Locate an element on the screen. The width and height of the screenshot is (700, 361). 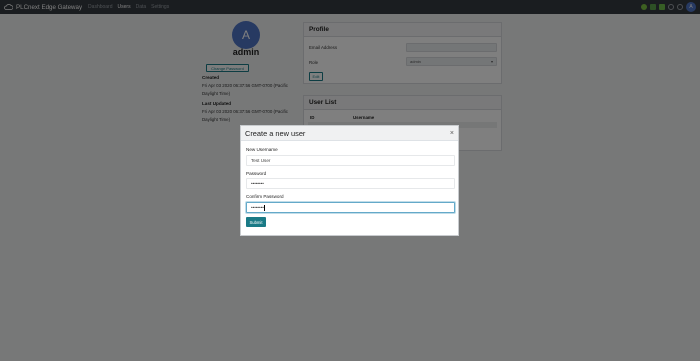
new-username-label: New Username is located at coordinates (262, 149).